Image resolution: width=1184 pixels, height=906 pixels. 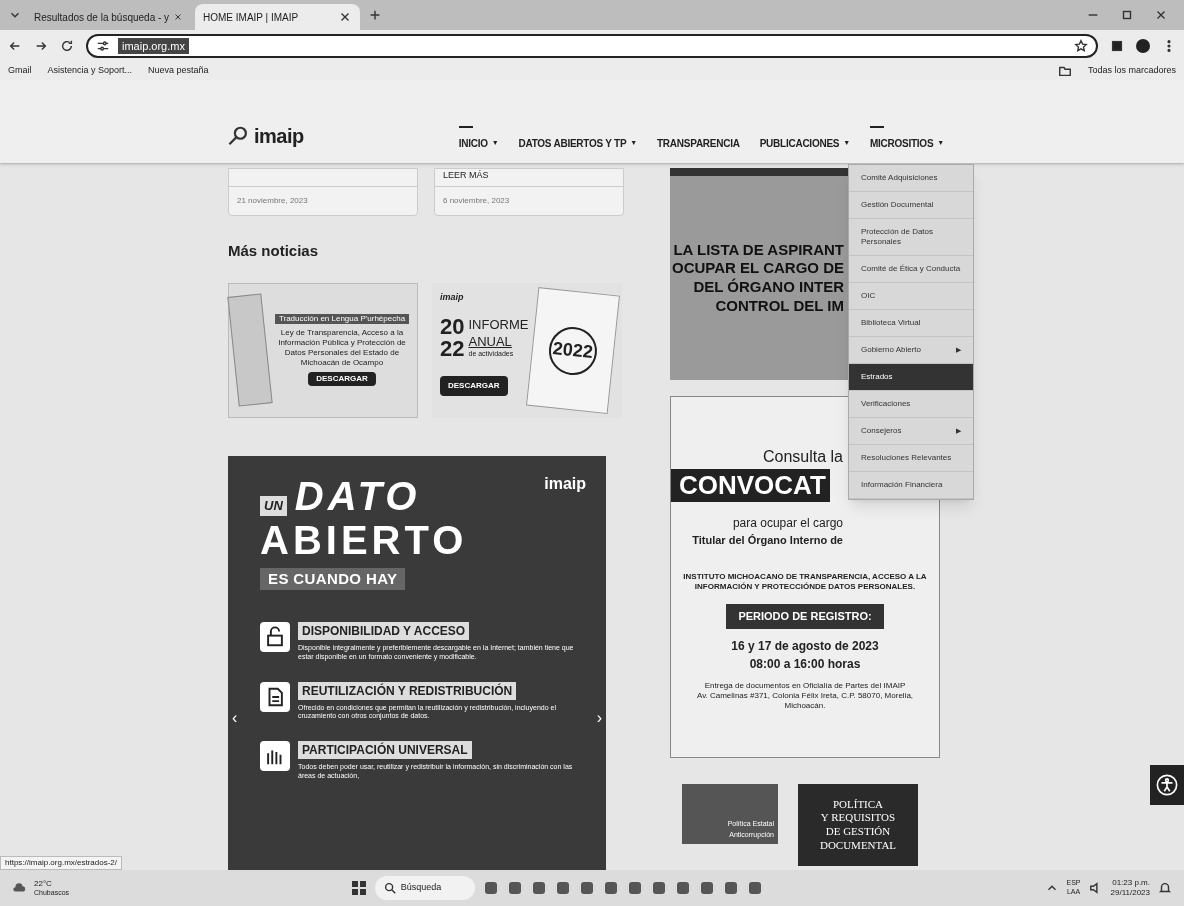 What do you see at coordinates (19, 888) in the screenshot?
I see `cloud-icon` at bounding box center [19, 888].